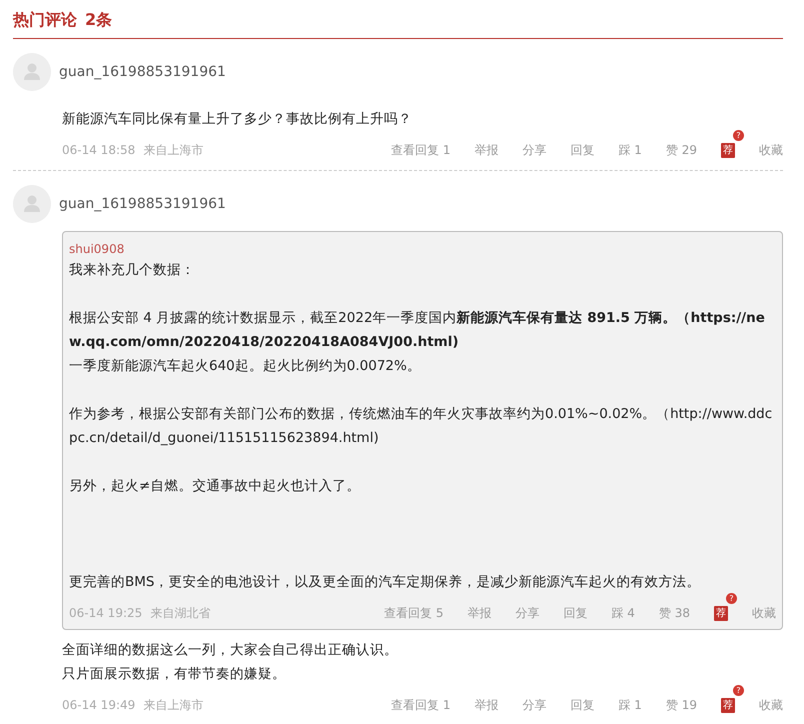 The height and width of the screenshot is (724, 804). What do you see at coordinates (623, 613) in the screenshot?
I see `action-link: 踩 4` at bounding box center [623, 613].